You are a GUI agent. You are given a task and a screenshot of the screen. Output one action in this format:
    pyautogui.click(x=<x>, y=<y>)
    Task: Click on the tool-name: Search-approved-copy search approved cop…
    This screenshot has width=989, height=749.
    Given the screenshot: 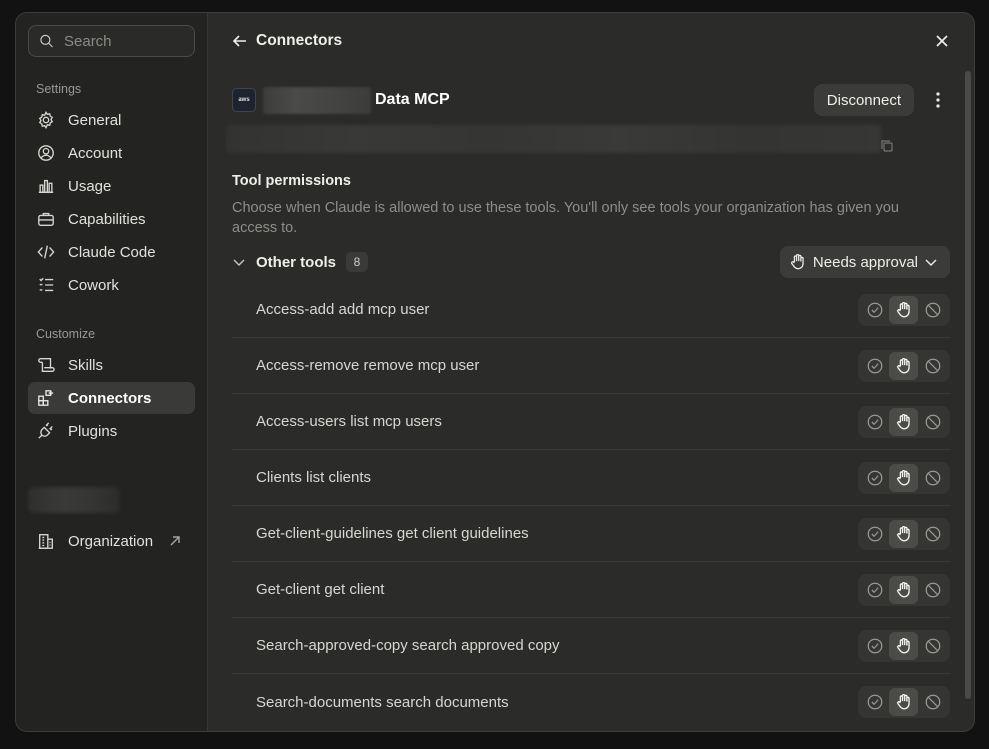 What is the action you would take?
    pyautogui.click(x=408, y=645)
    